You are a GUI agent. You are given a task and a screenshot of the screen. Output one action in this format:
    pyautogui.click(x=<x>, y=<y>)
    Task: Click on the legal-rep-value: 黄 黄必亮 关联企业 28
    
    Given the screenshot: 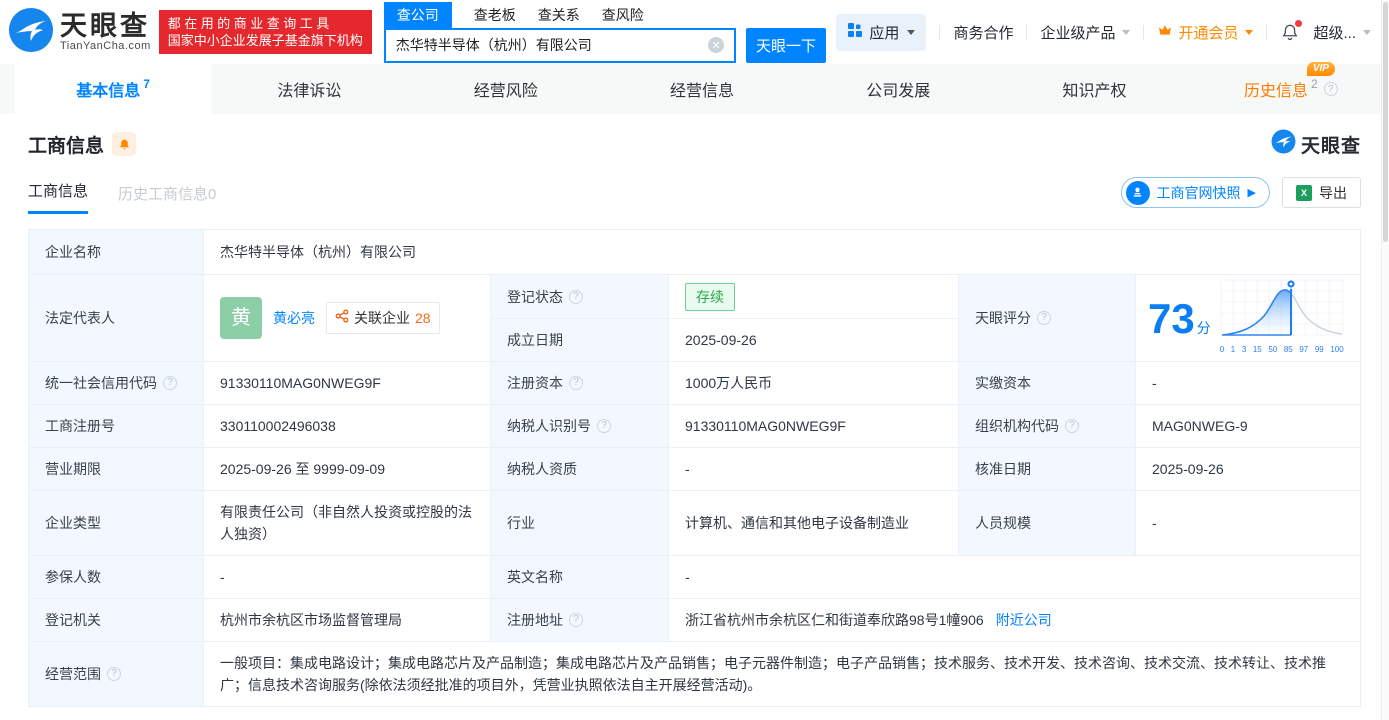 What is the action you would take?
    pyautogui.click(x=346, y=318)
    